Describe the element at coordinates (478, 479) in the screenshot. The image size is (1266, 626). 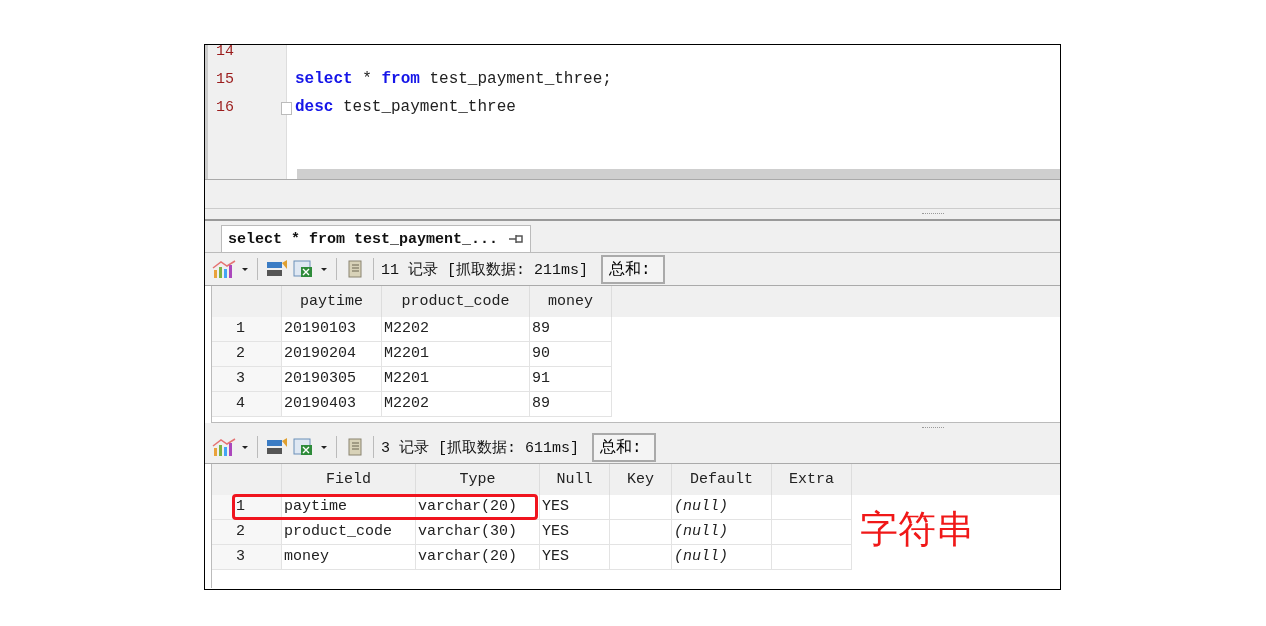
I see `column-header: Type` at that location.